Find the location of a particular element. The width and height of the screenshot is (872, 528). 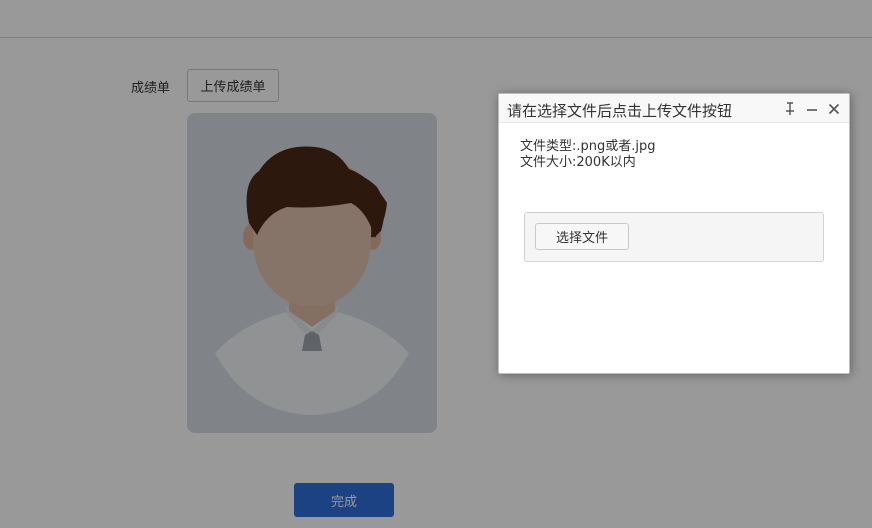

close-icon is located at coordinates (834, 108).